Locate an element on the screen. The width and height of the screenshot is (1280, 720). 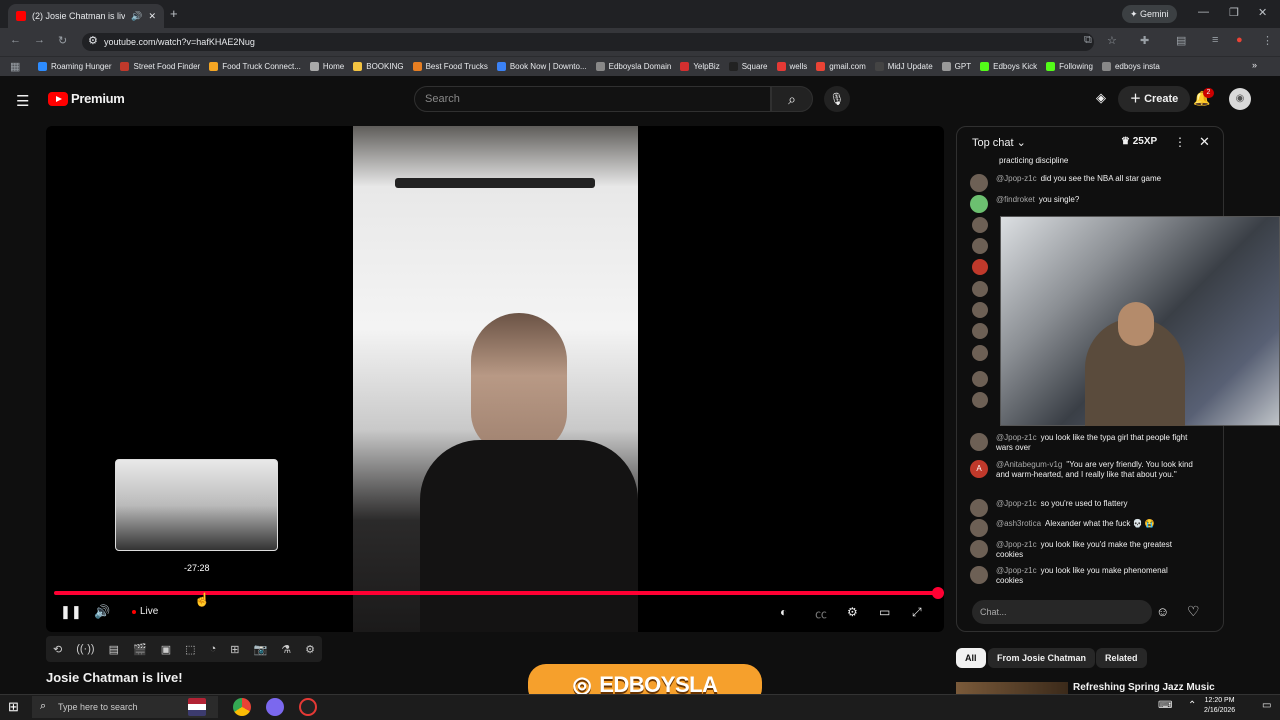
url-field: youtube.com/watch?v=hafKHAE2Nug is located at coordinates (588, 42).